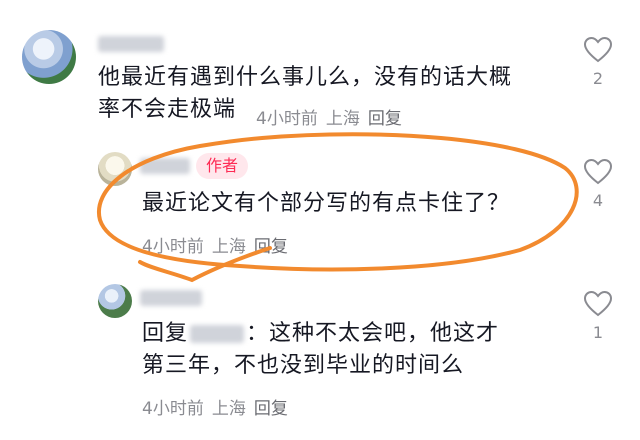 This screenshot has width=640, height=440. Describe the element at coordinates (303, 365) in the screenshot. I see `comment-text-line2: 第三年，不也没到毕业的时间么` at that location.